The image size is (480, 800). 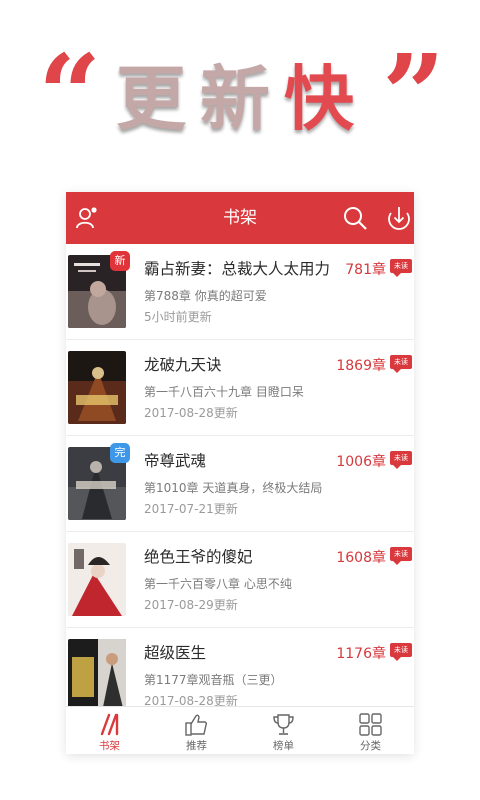 I want to click on search-icon, so click(x=355, y=218).